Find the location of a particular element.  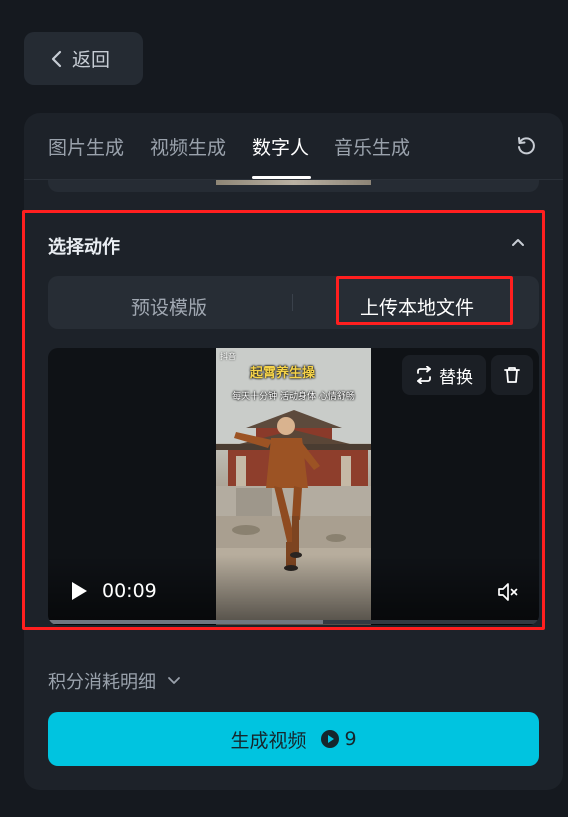

segment-divider is located at coordinates (292, 302).